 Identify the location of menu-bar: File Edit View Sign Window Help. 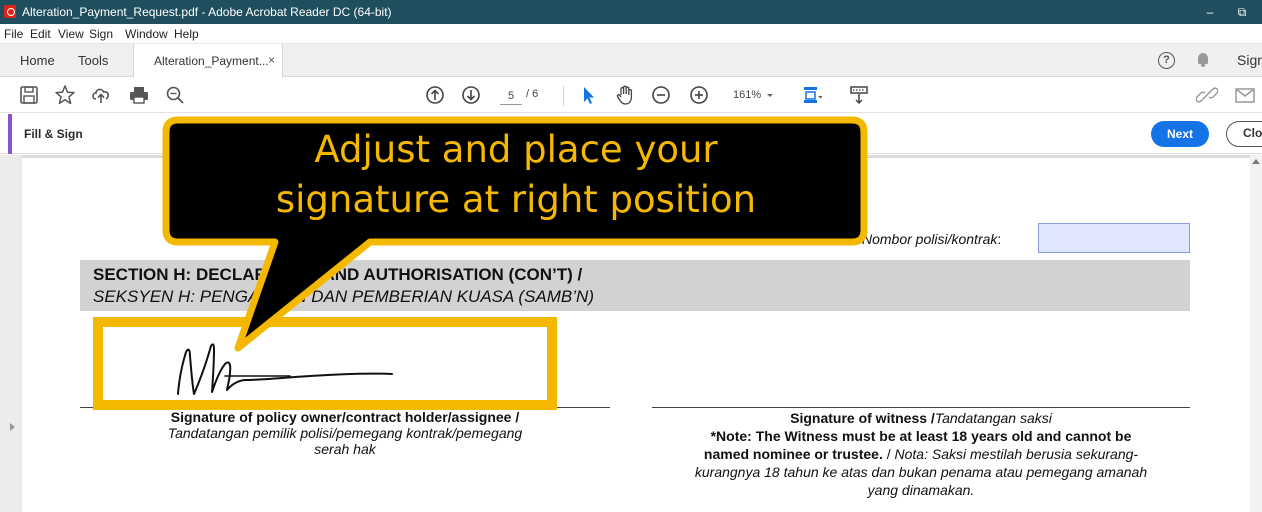
(631, 34).